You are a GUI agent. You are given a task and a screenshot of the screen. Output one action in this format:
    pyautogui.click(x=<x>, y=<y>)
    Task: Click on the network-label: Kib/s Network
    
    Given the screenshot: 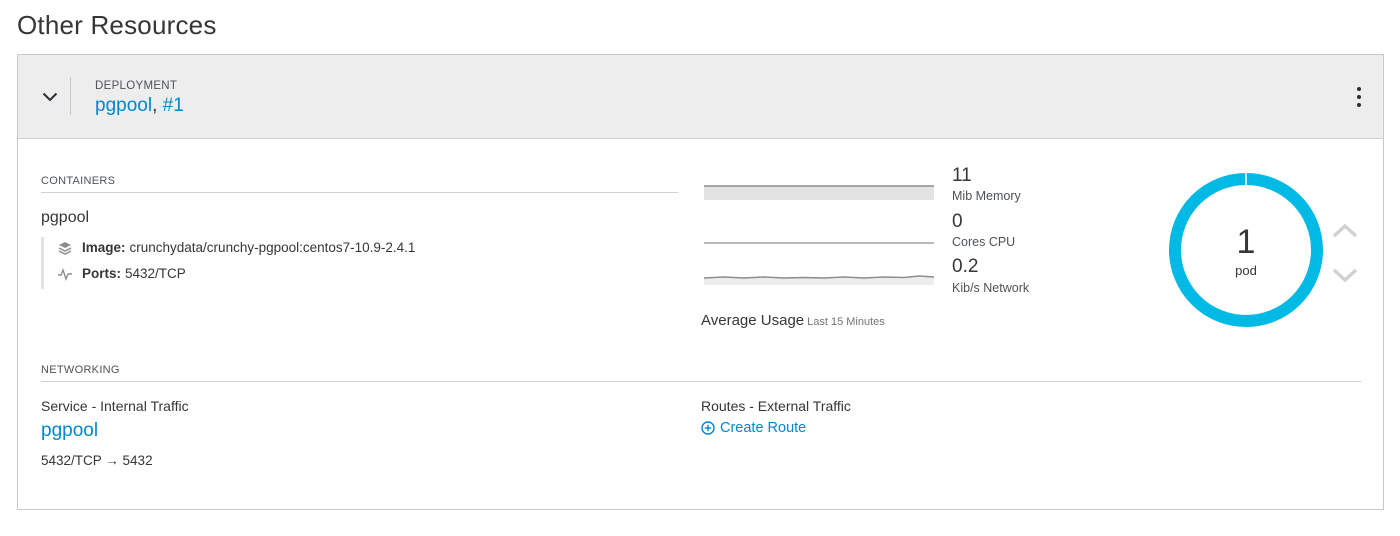 What is the action you would take?
    pyautogui.click(x=991, y=288)
    